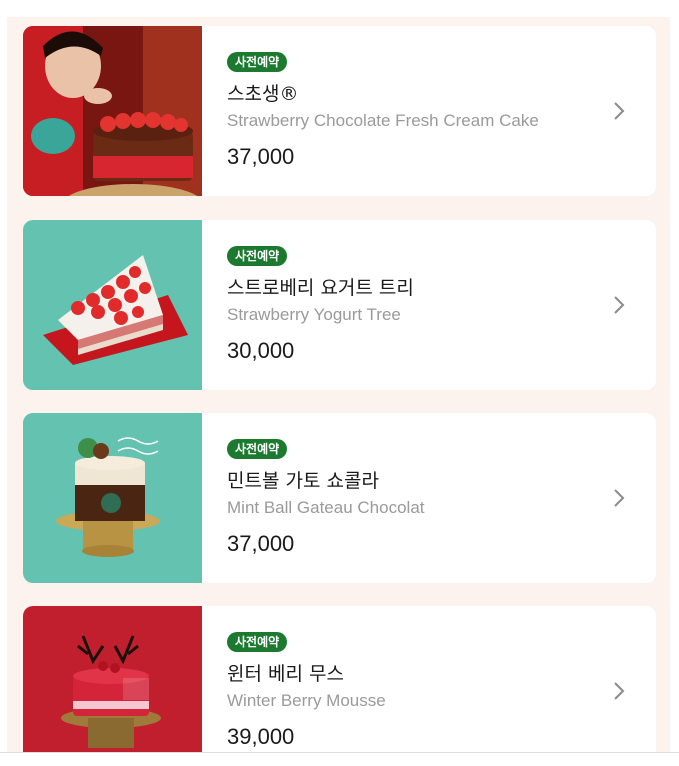 The image size is (679, 766). I want to click on product-name-english: Strawberry Yogurt Tree, so click(314, 314).